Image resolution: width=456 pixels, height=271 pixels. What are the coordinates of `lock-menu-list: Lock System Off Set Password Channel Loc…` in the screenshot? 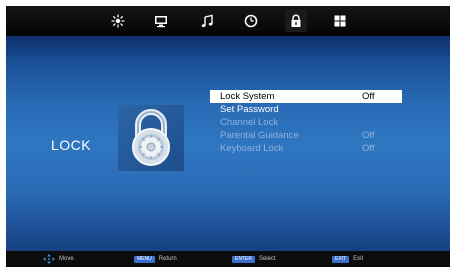 It's located at (306, 122).